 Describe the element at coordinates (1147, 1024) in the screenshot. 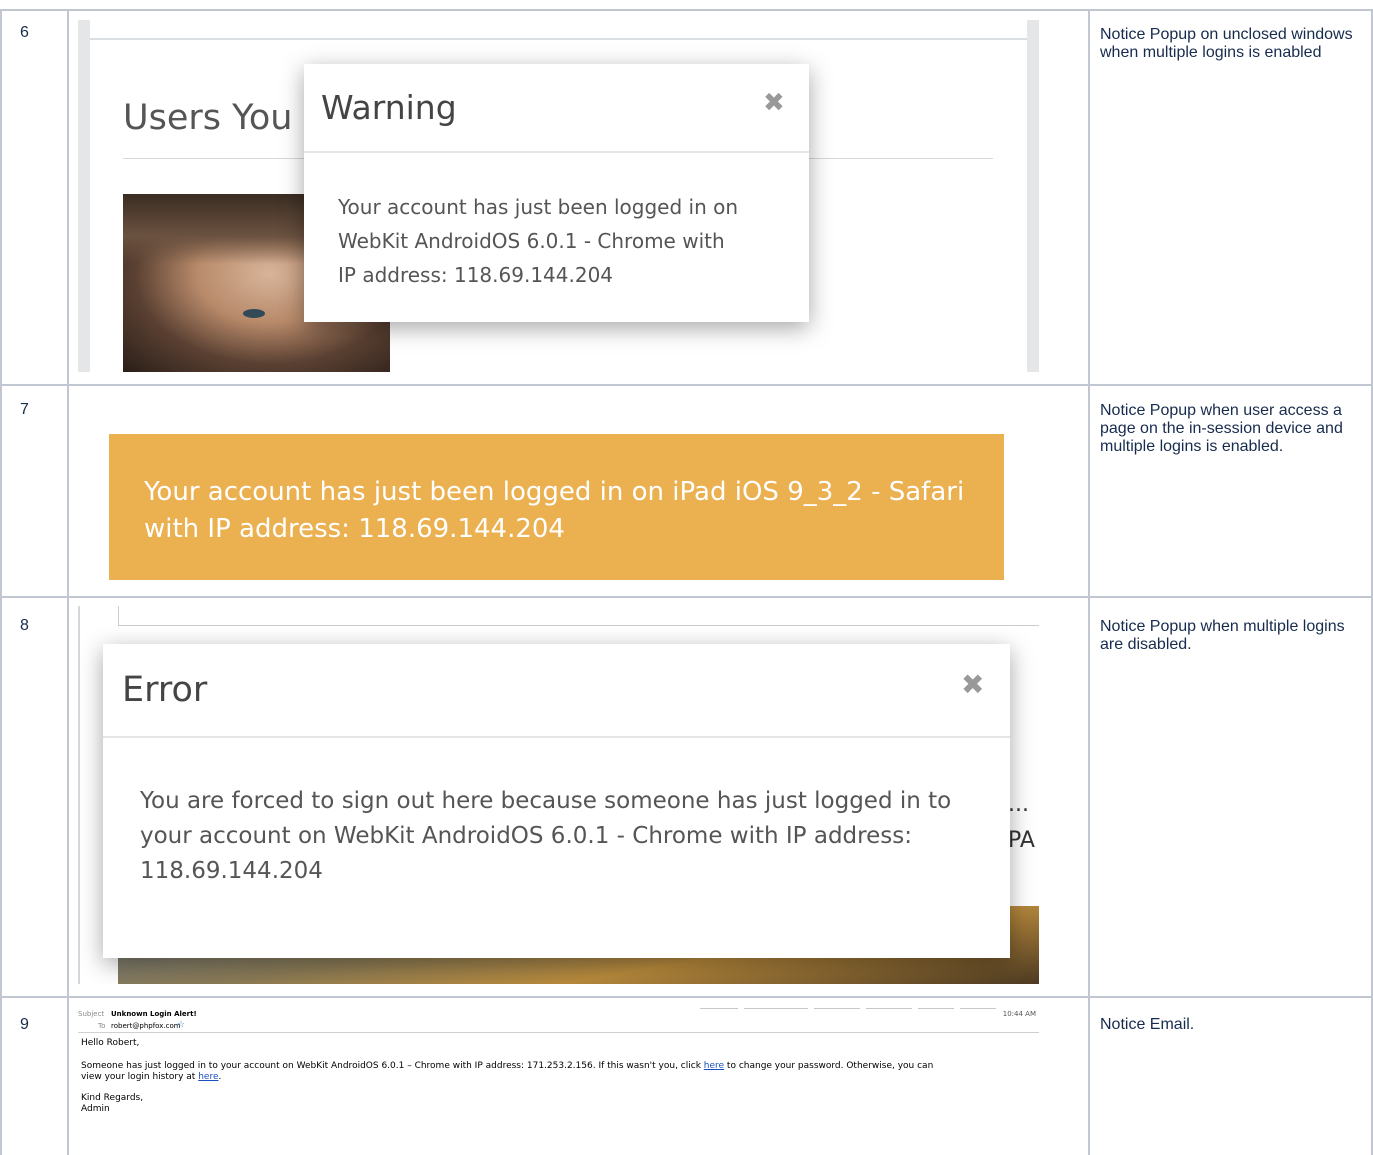

I see `row-description: Notice Email.` at that location.